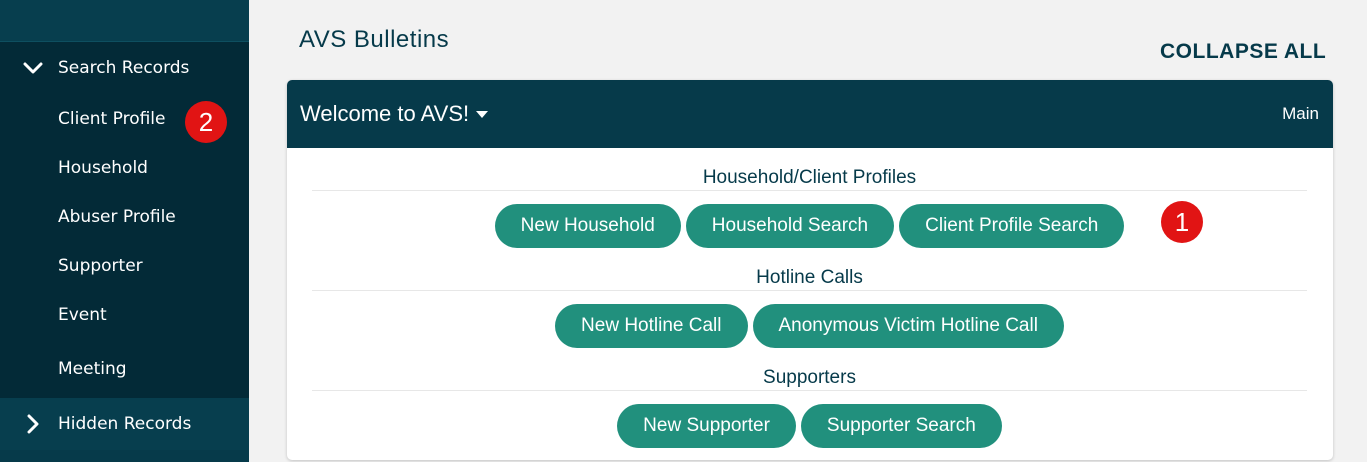 This screenshot has width=1367, height=462. I want to click on sidebar-item-abuser-profile: Abuser Profile, so click(124, 216).